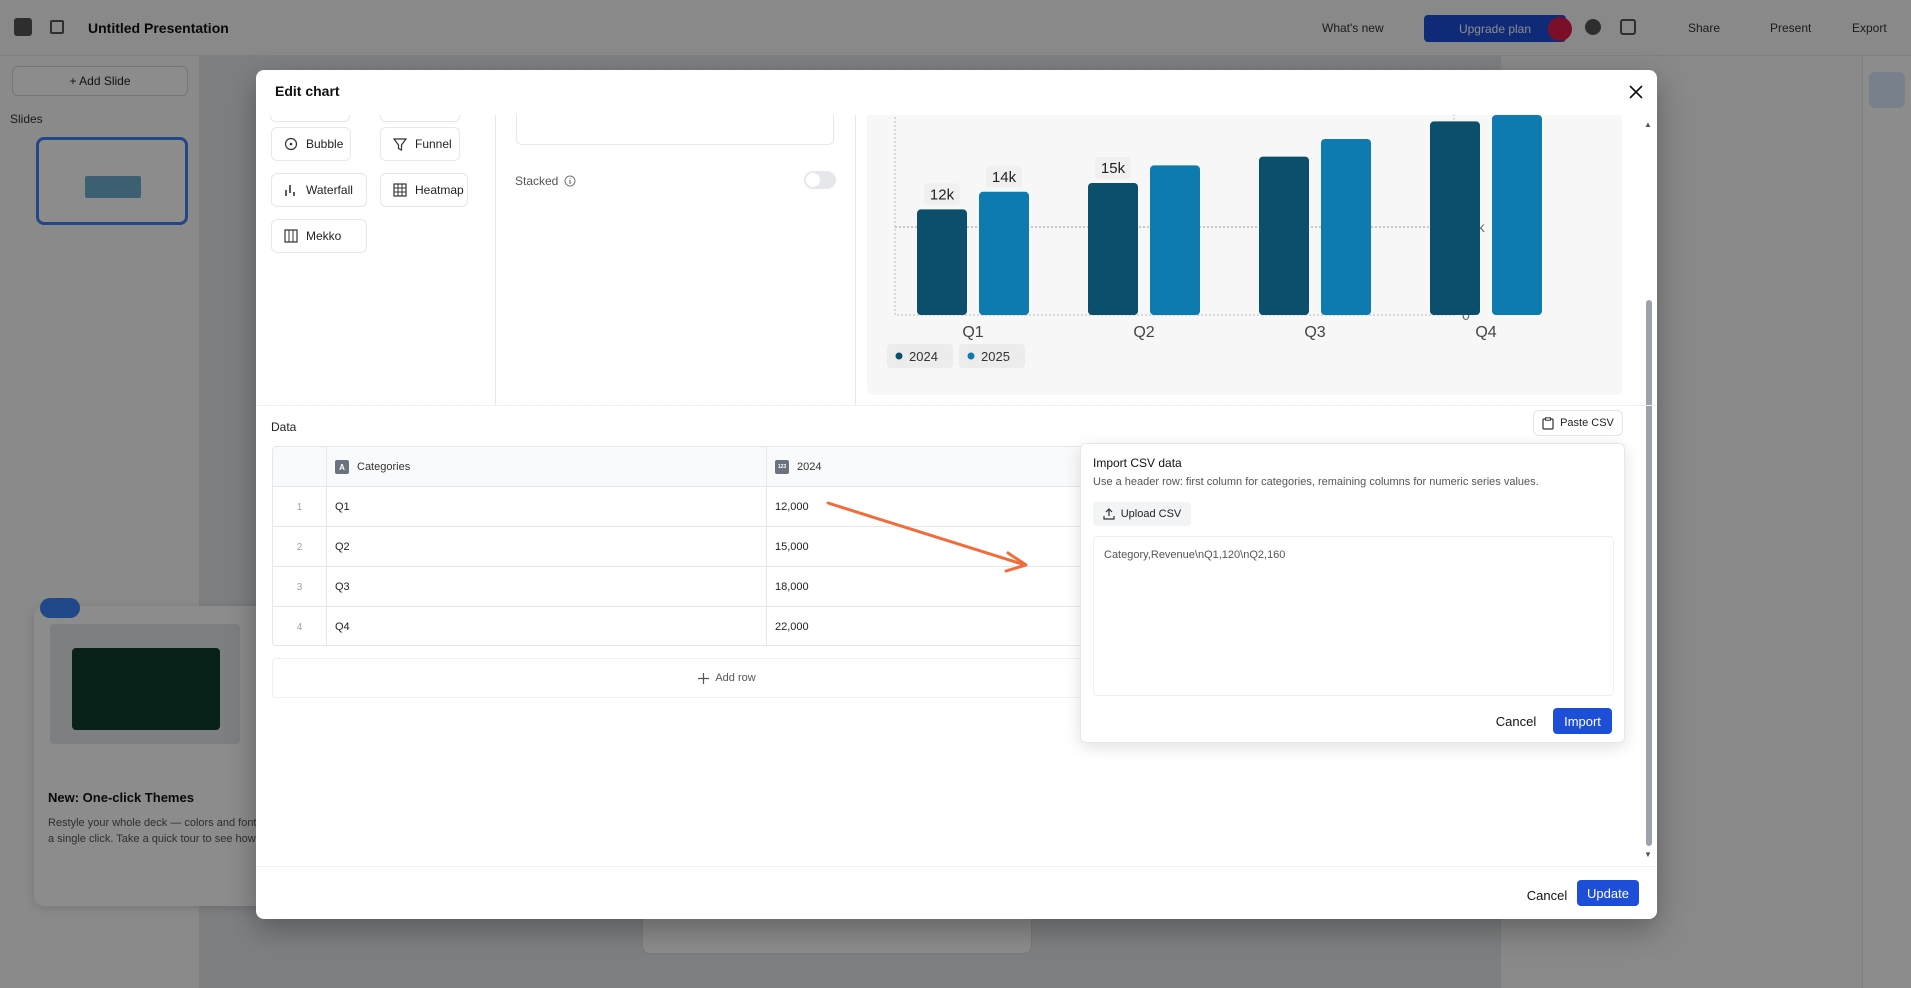 This screenshot has width=1911, height=988. What do you see at coordinates (433, 144) in the screenshot?
I see `chart-type-label: Funnel` at bounding box center [433, 144].